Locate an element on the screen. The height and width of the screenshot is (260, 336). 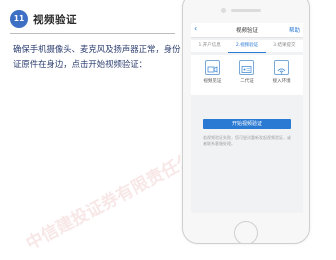
check-label-network: 接入环境 is located at coordinates (281, 81).